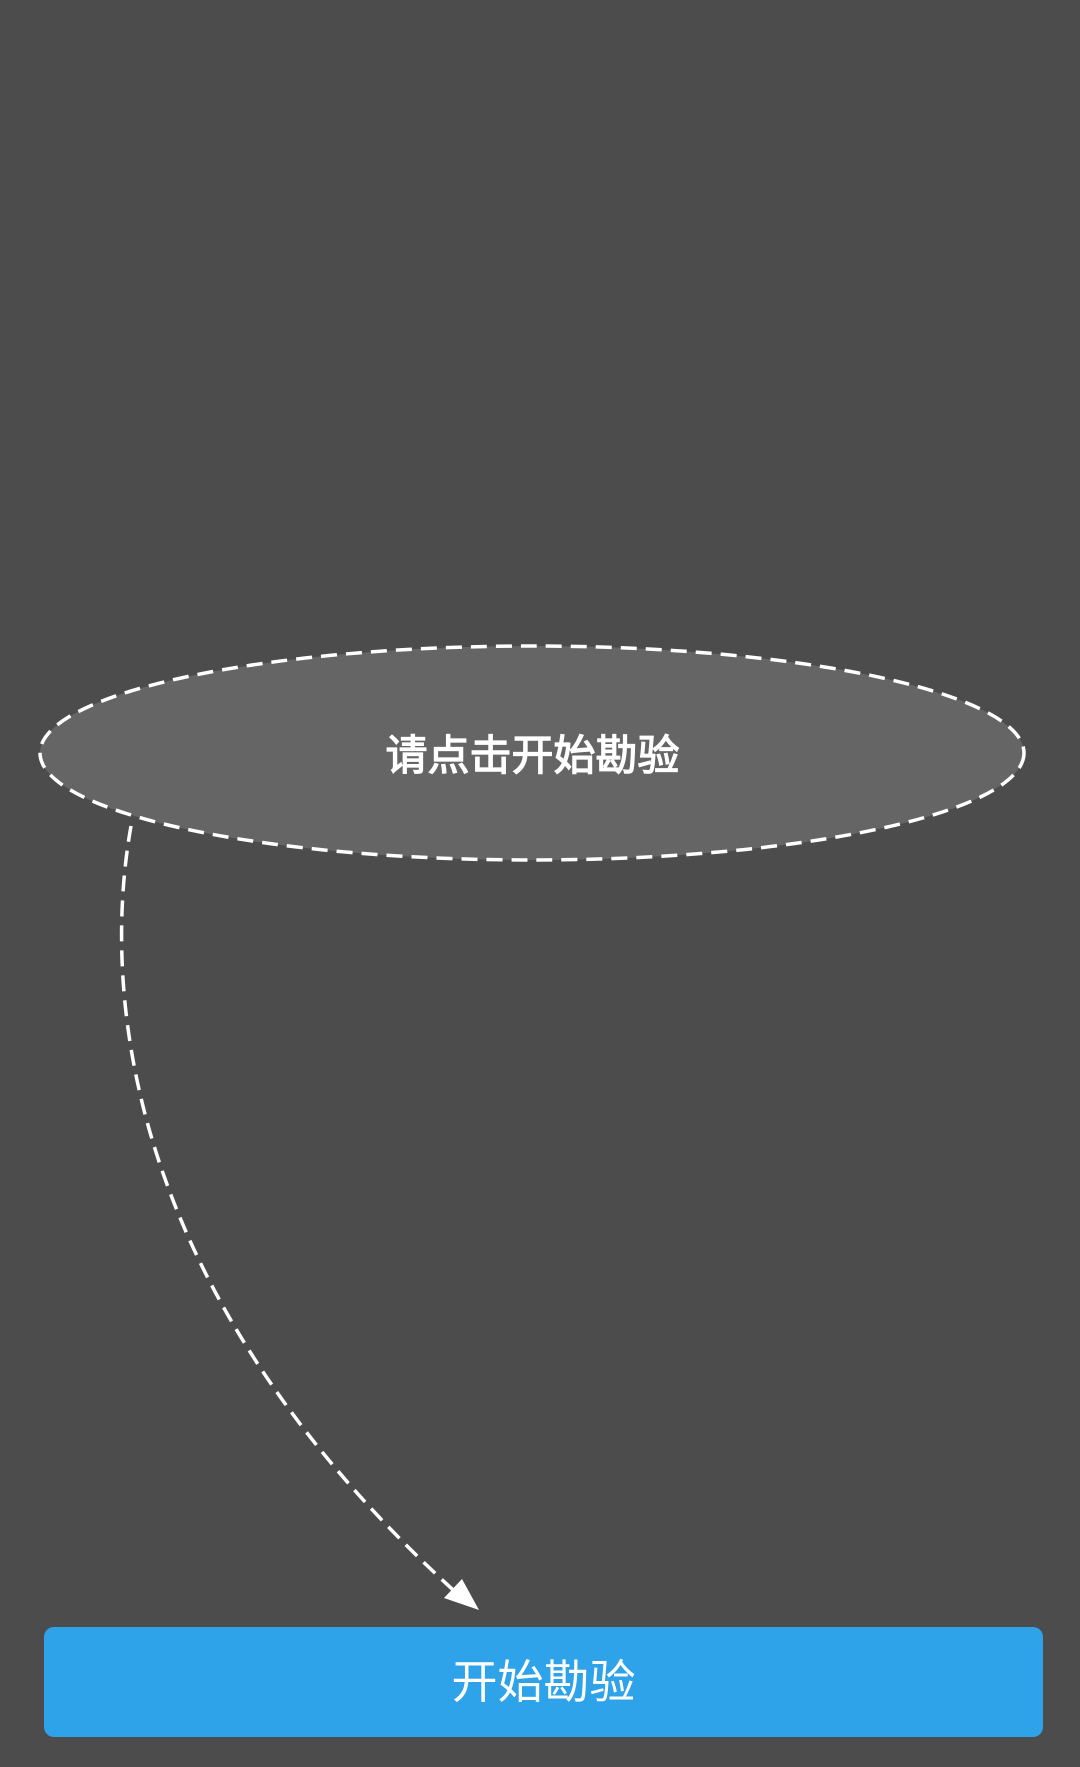  Describe the element at coordinates (461, 1594) in the screenshot. I see `arrow-head-icon` at that location.